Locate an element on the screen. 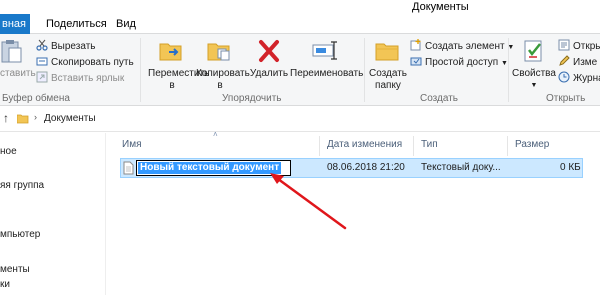 The image size is (600, 295). column-header-name: Имя is located at coordinates (131, 144).